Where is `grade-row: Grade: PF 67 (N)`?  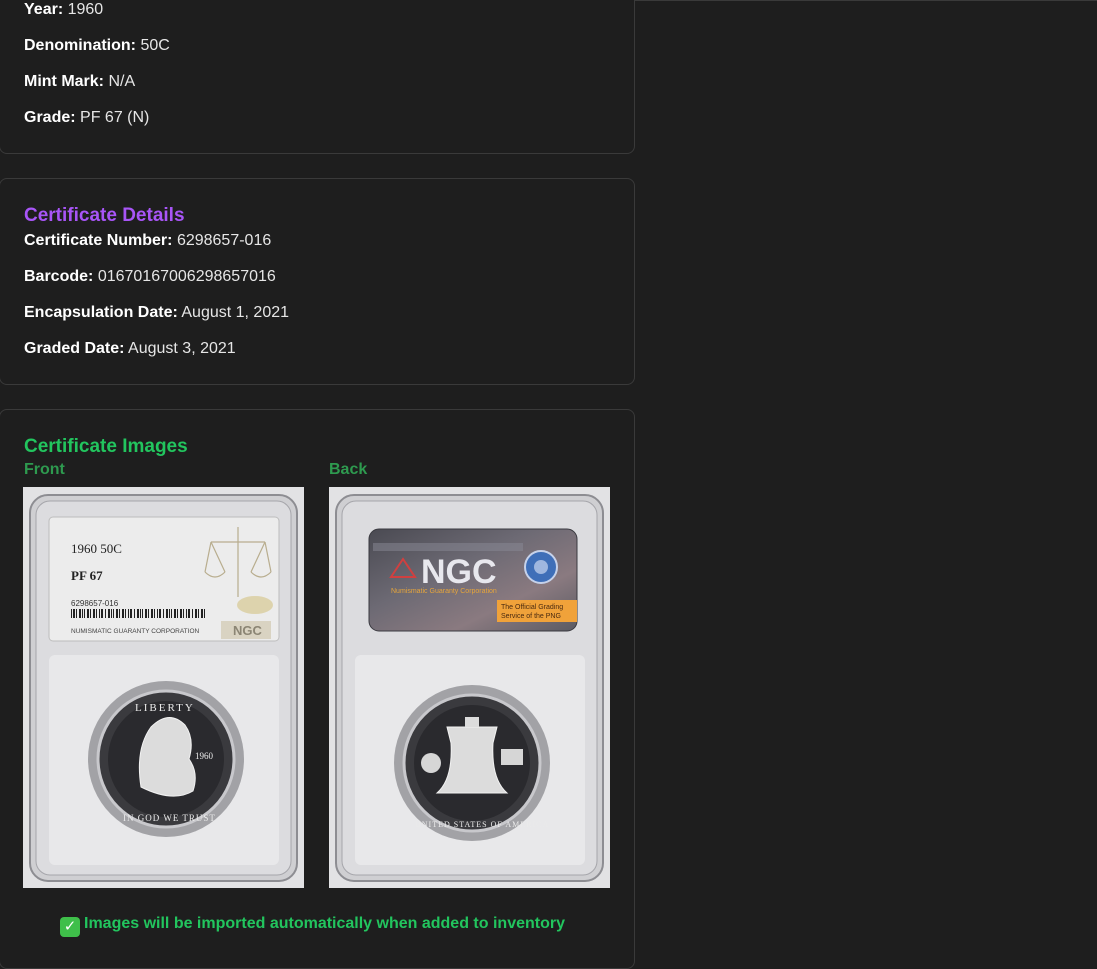
grade-row: Grade: PF 67 (N) is located at coordinates (86, 118).